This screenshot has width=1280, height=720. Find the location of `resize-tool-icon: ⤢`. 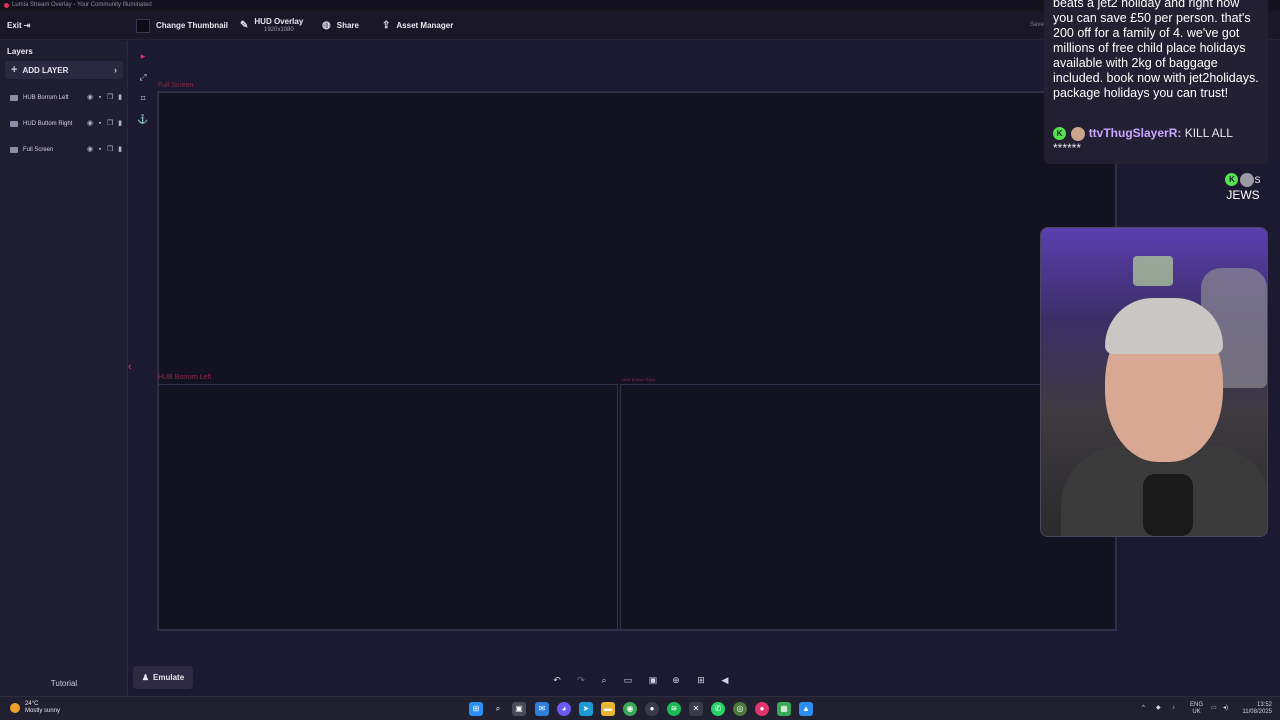

resize-tool-icon: ⤢ is located at coordinates (143, 77).